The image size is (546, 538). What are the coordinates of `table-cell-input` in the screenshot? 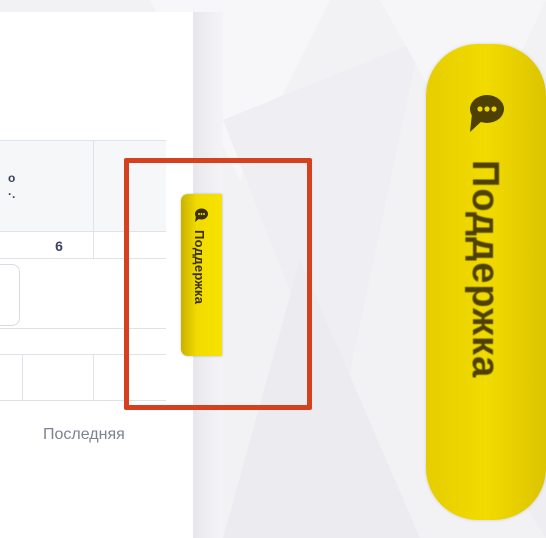 It's located at (10, 295).